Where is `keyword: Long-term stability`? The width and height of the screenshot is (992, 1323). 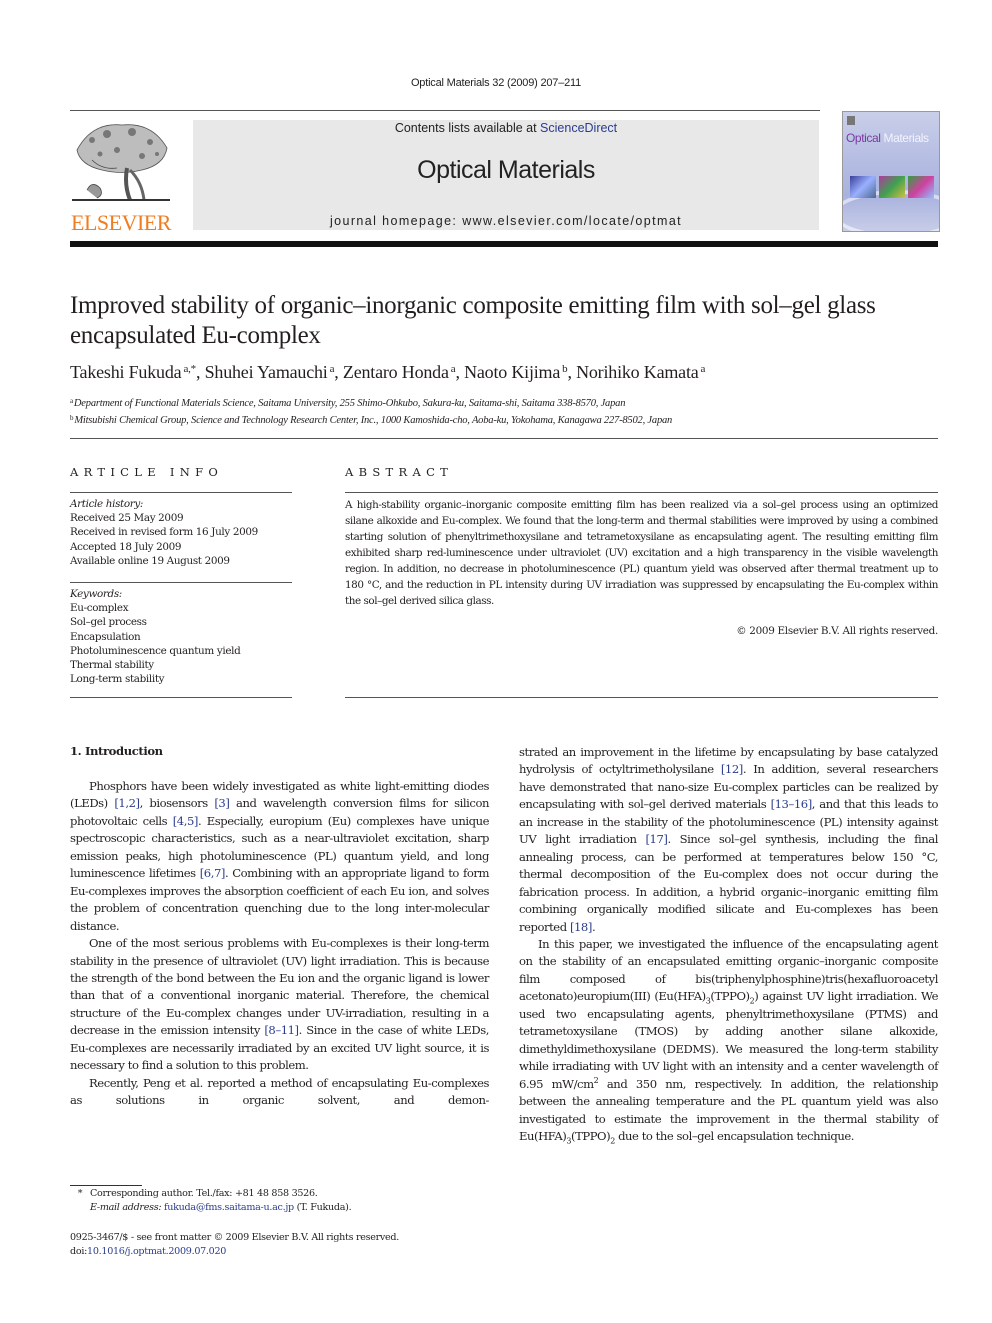 keyword: Long-term stability is located at coordinates (117, 679).